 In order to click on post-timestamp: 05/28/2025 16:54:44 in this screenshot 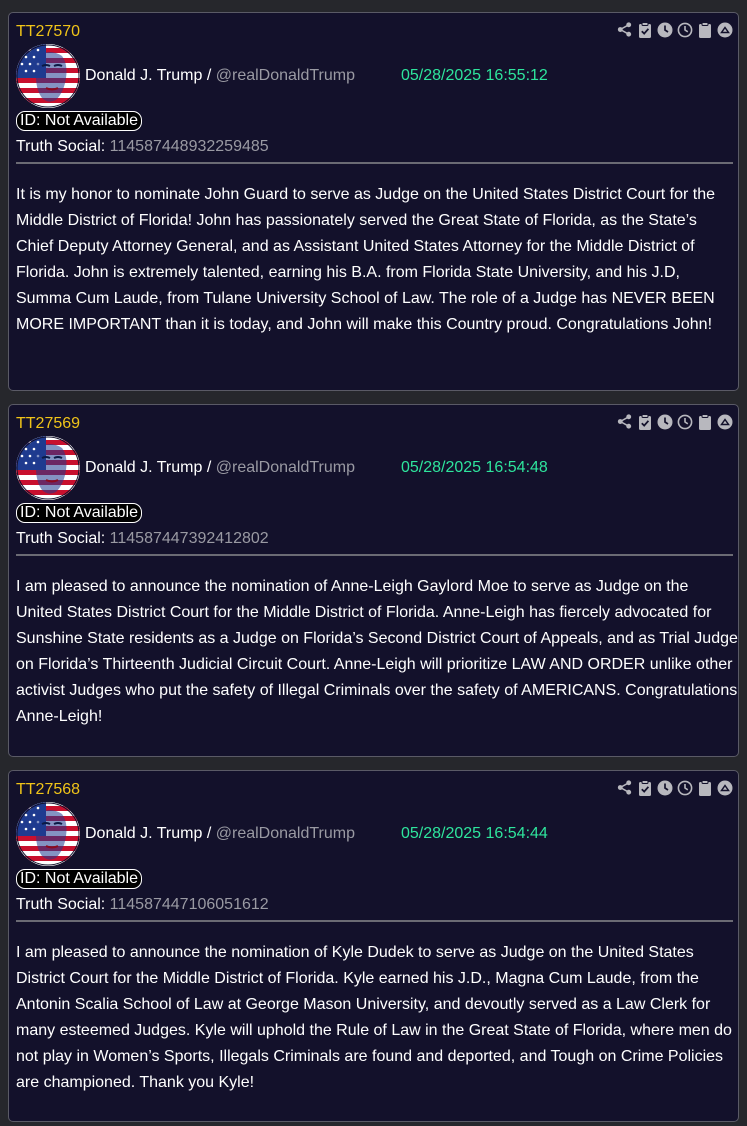, I will do `click(474, 833)`.